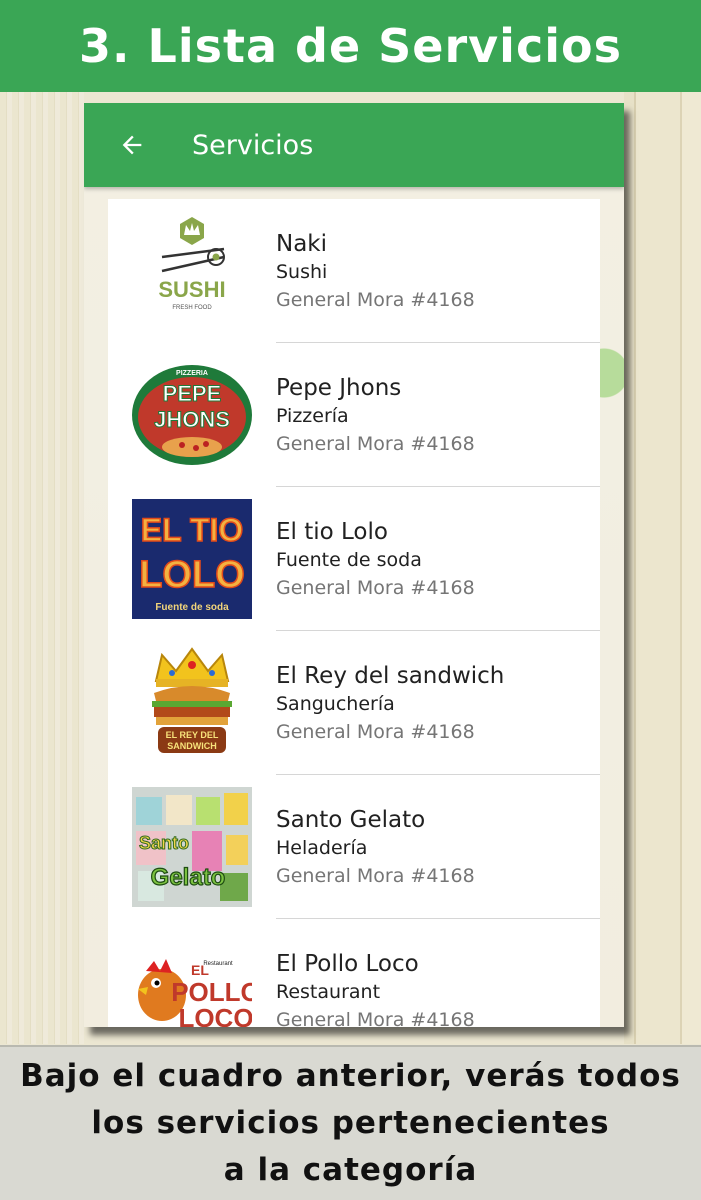 The width and height of the screenshot is (701, 1200). Describe the element at coordinates (192, 271) in the screenshot. I see `naki-logo: SUSHI FRESH FOOD` at that location.